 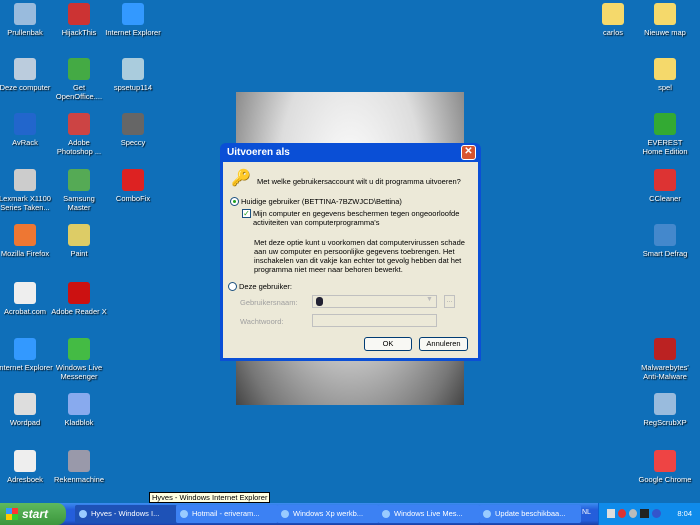 What do you see at coordinates (133, 124) in the screenshot?
I see `speccy-icon` at bounding box center [133, 124].